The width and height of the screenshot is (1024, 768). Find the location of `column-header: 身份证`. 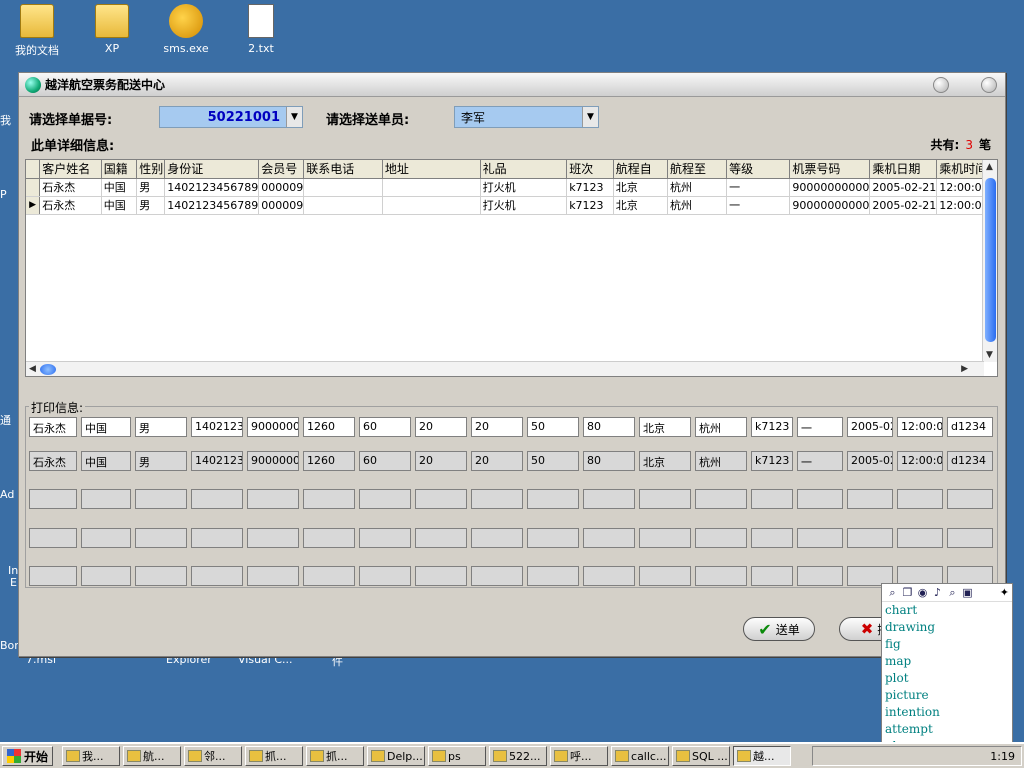

column-header: 身份证 is located at coordinates (212, 169).